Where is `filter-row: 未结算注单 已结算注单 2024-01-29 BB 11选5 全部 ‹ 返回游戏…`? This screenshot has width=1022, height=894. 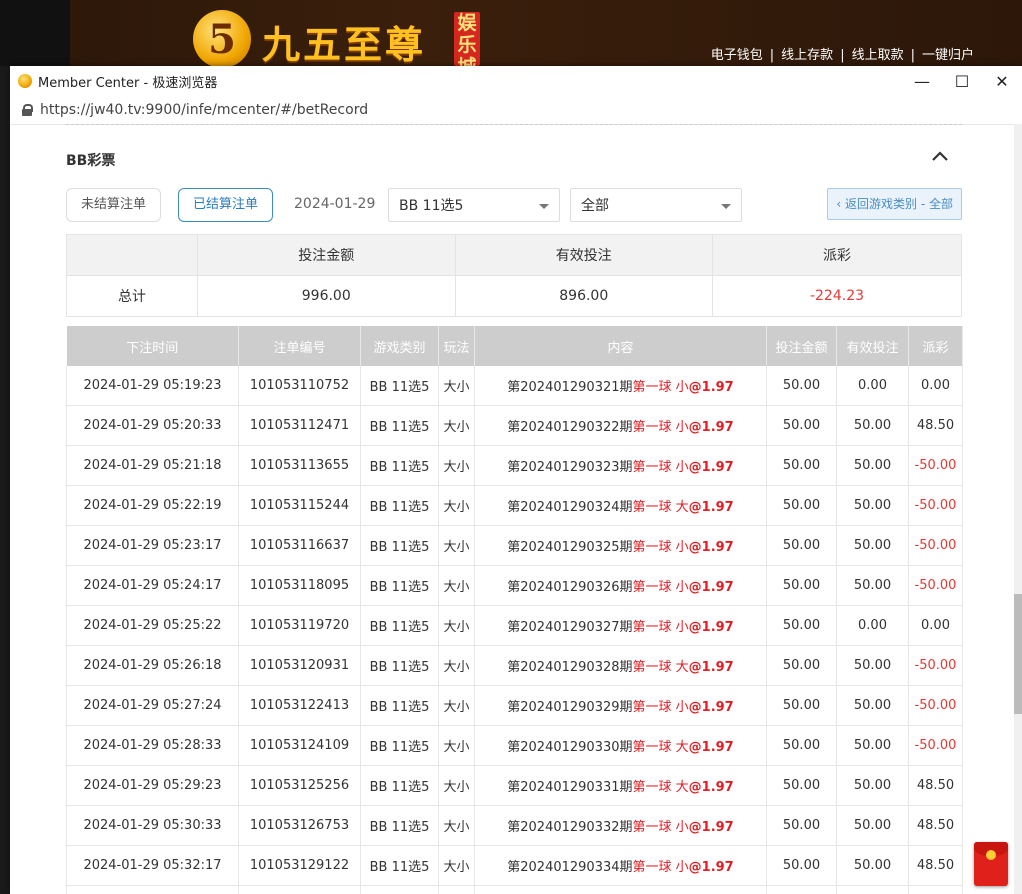
filter-row: 未结算注单 已结算注单 2024-01-29 BB 11选5 全部 ‹ 返回游戏… is located at coordinates (514, 206).